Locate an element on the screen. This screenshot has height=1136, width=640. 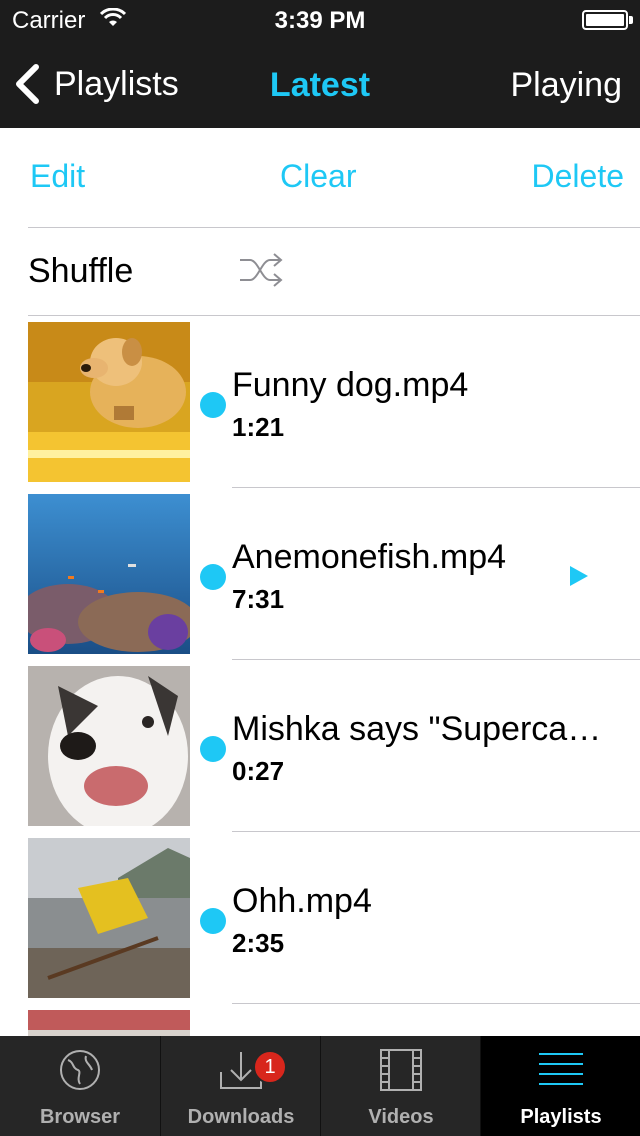
video-title: Ohh.mp4 is located at coordinates (302, 901).